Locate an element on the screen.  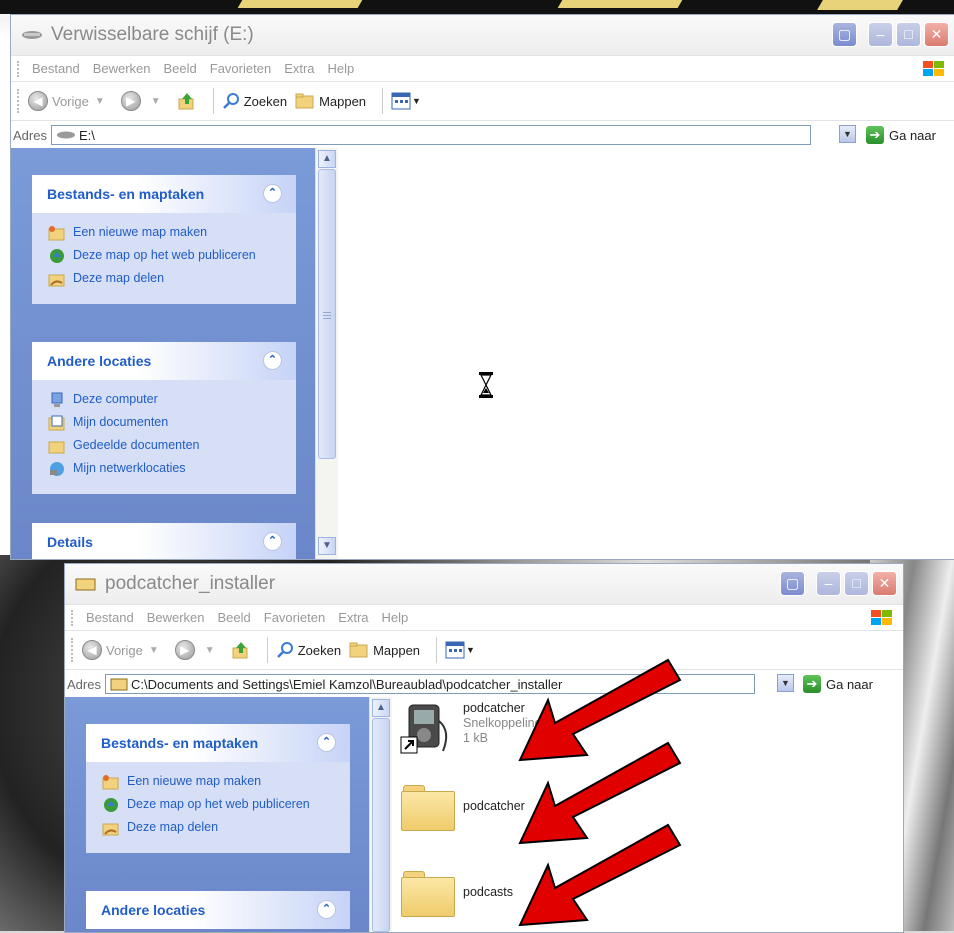
task-label: Een nieuwe map maken is located at coordinates (140, 232).